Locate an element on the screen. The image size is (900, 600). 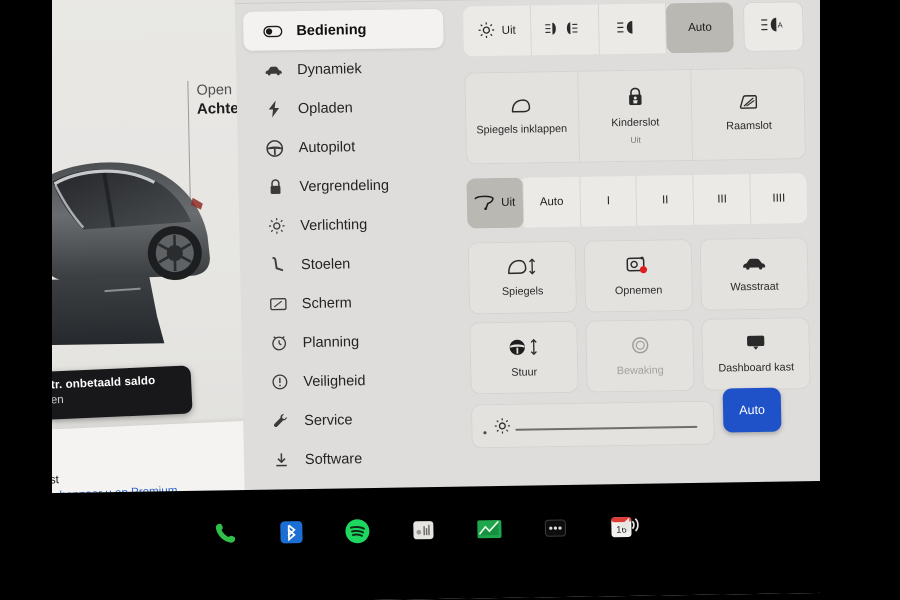
tile-spiegels: Spiegels is located at coordinates (522, 277).